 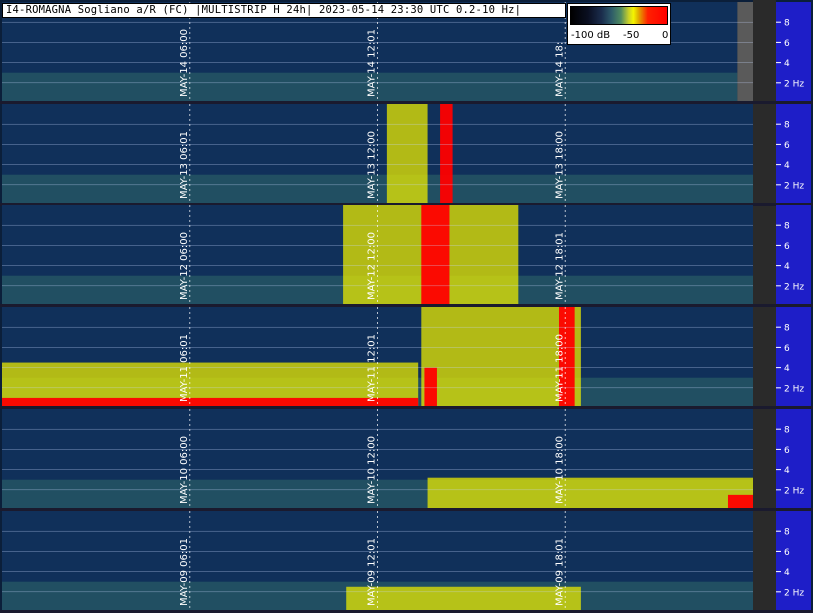 What do you see at coordinates (665, 35) in the screenshot?
I see `legend-label-max: 0` at bounding box center [665, 35].